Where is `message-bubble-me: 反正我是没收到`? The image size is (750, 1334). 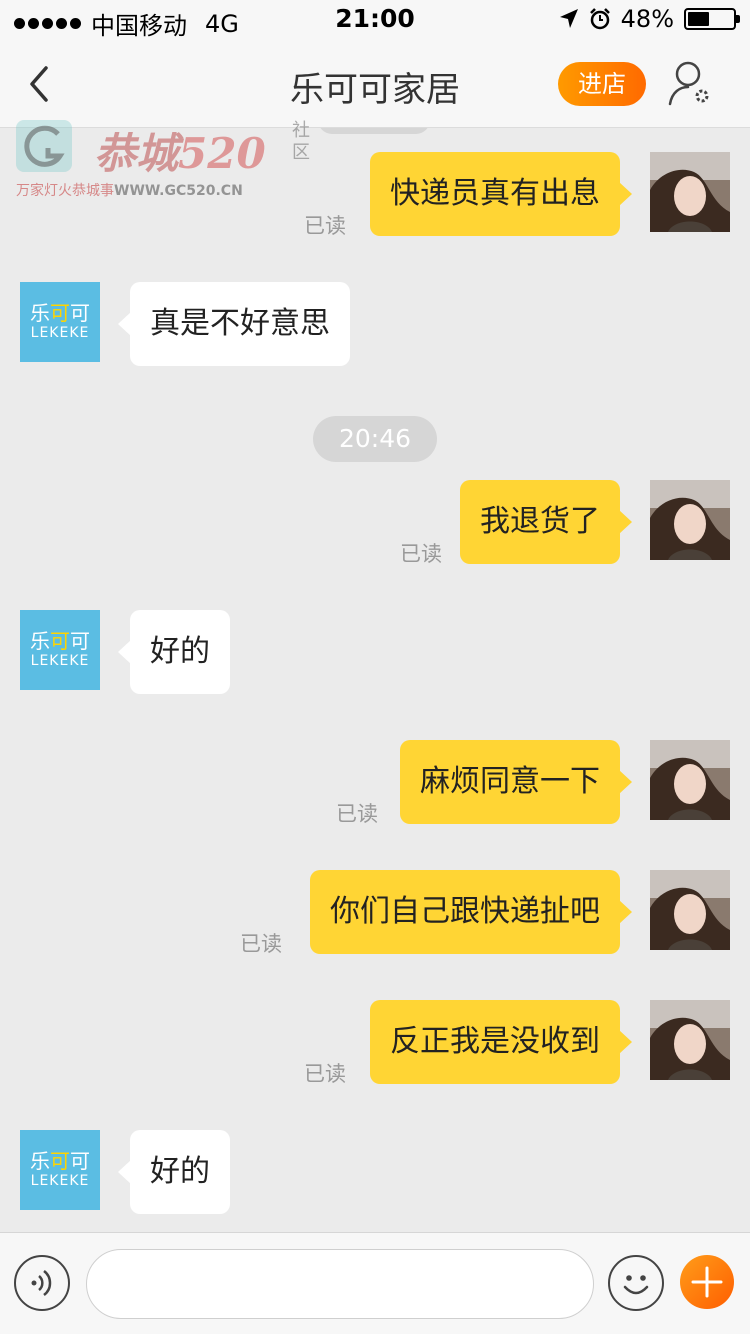
message-bubble-me: 反正我是没收到 is located at coordinates (501, 1042).